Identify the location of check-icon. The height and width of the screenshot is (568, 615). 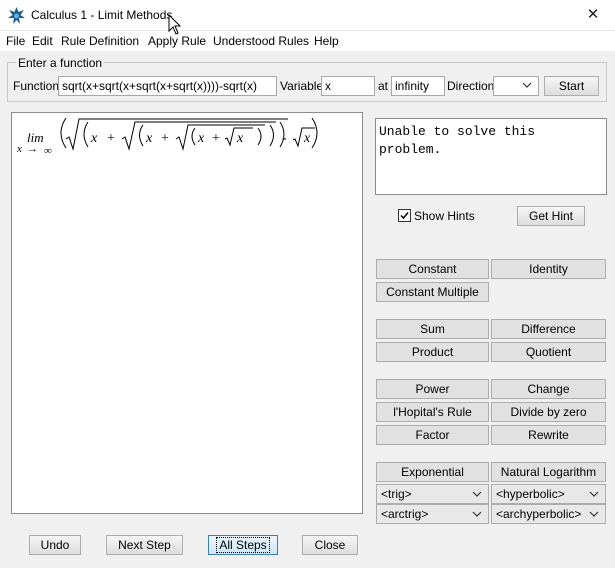
(404, 216).